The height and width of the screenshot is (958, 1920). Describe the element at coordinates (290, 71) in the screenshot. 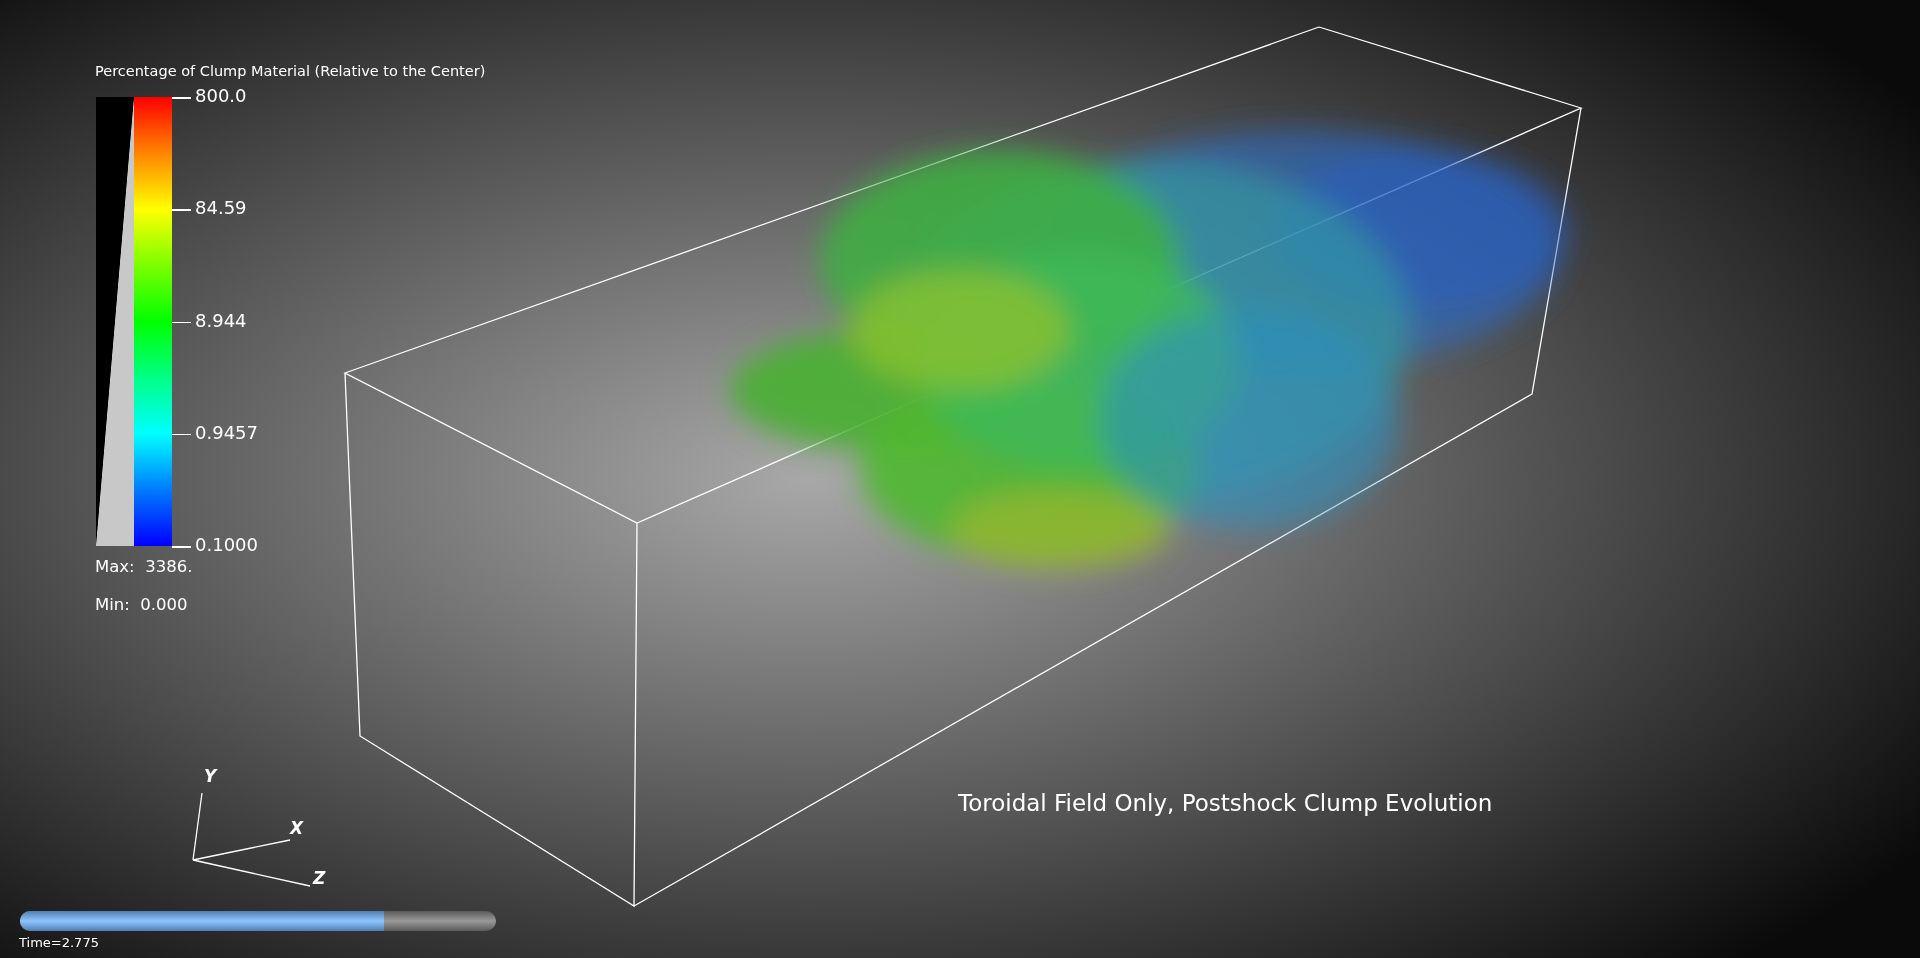

I see `legend-title: Percentage of Clump Material (Relative to the Center)` at that location.